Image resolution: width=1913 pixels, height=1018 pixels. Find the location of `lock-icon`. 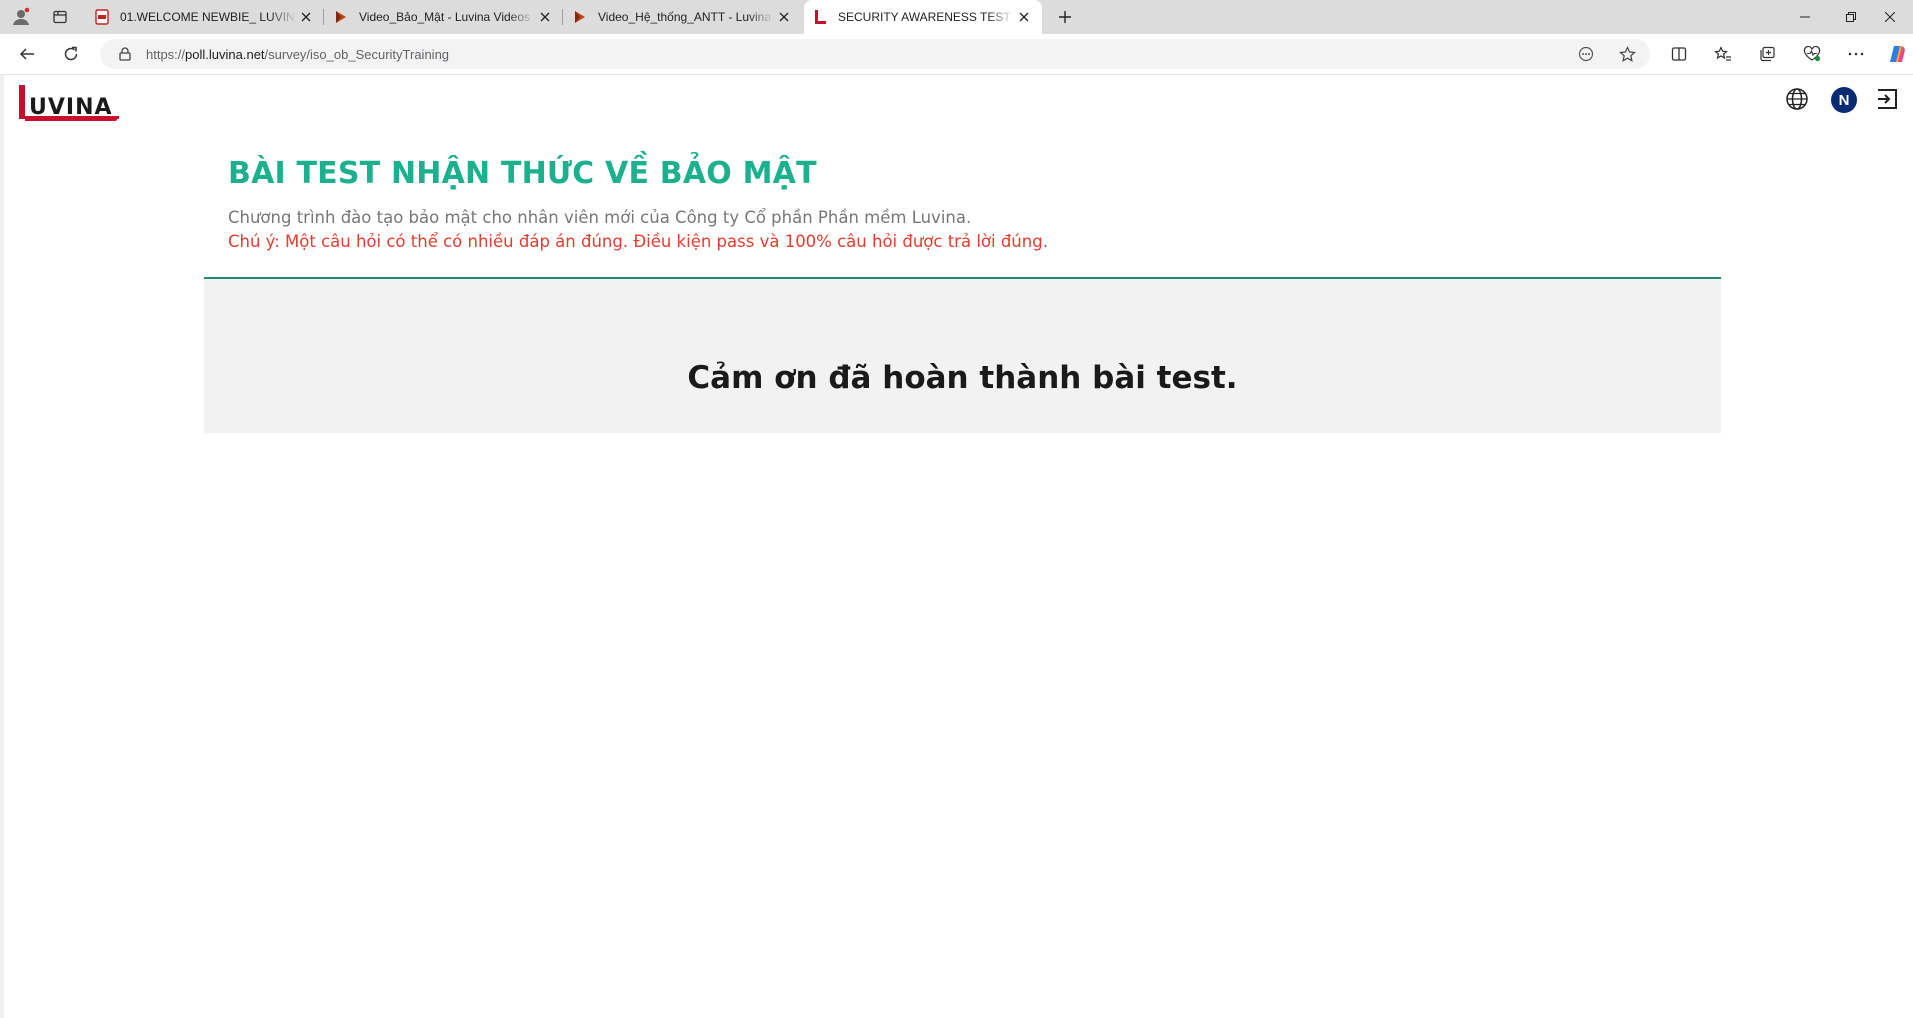

lock-icon is located at coordinates (125, 54).